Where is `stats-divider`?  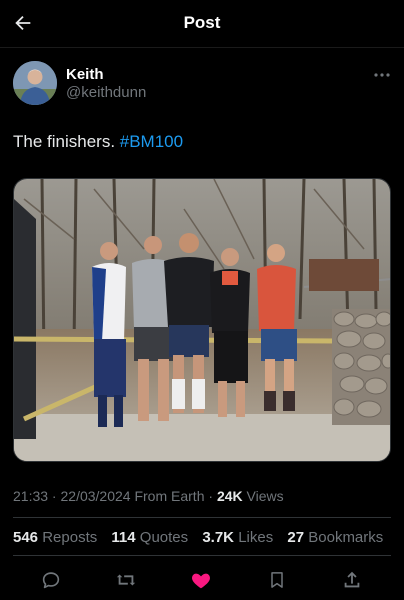
stats-divider is located at coordinates (202, 555).